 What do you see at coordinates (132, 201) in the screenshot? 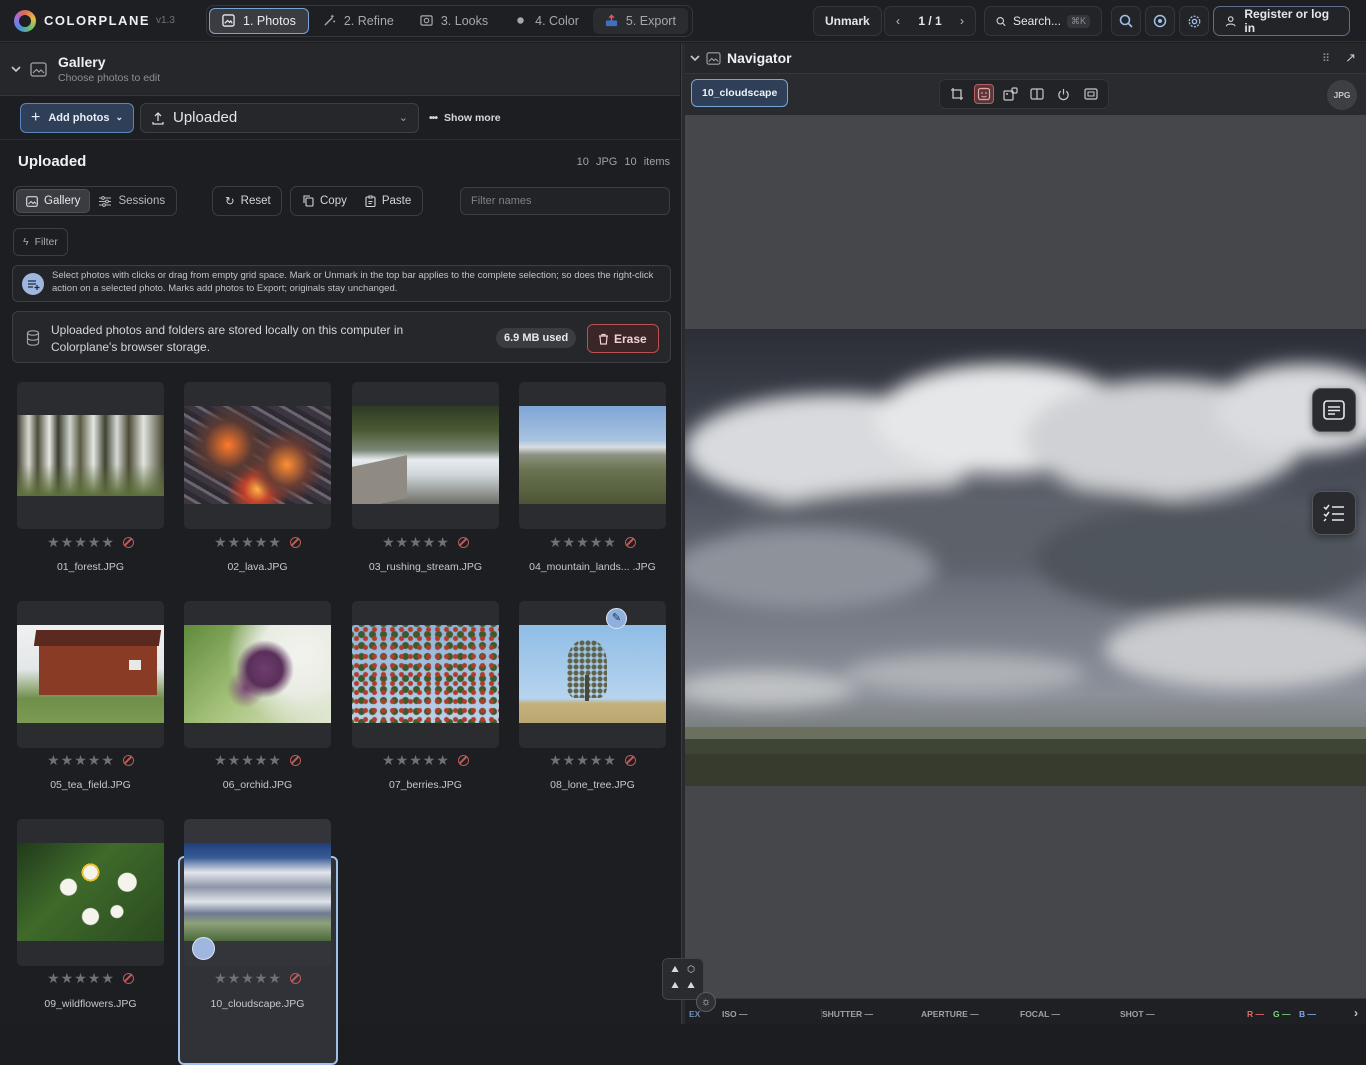
I see `tab-sessions: Sessions` at bounding box center [132, 201].